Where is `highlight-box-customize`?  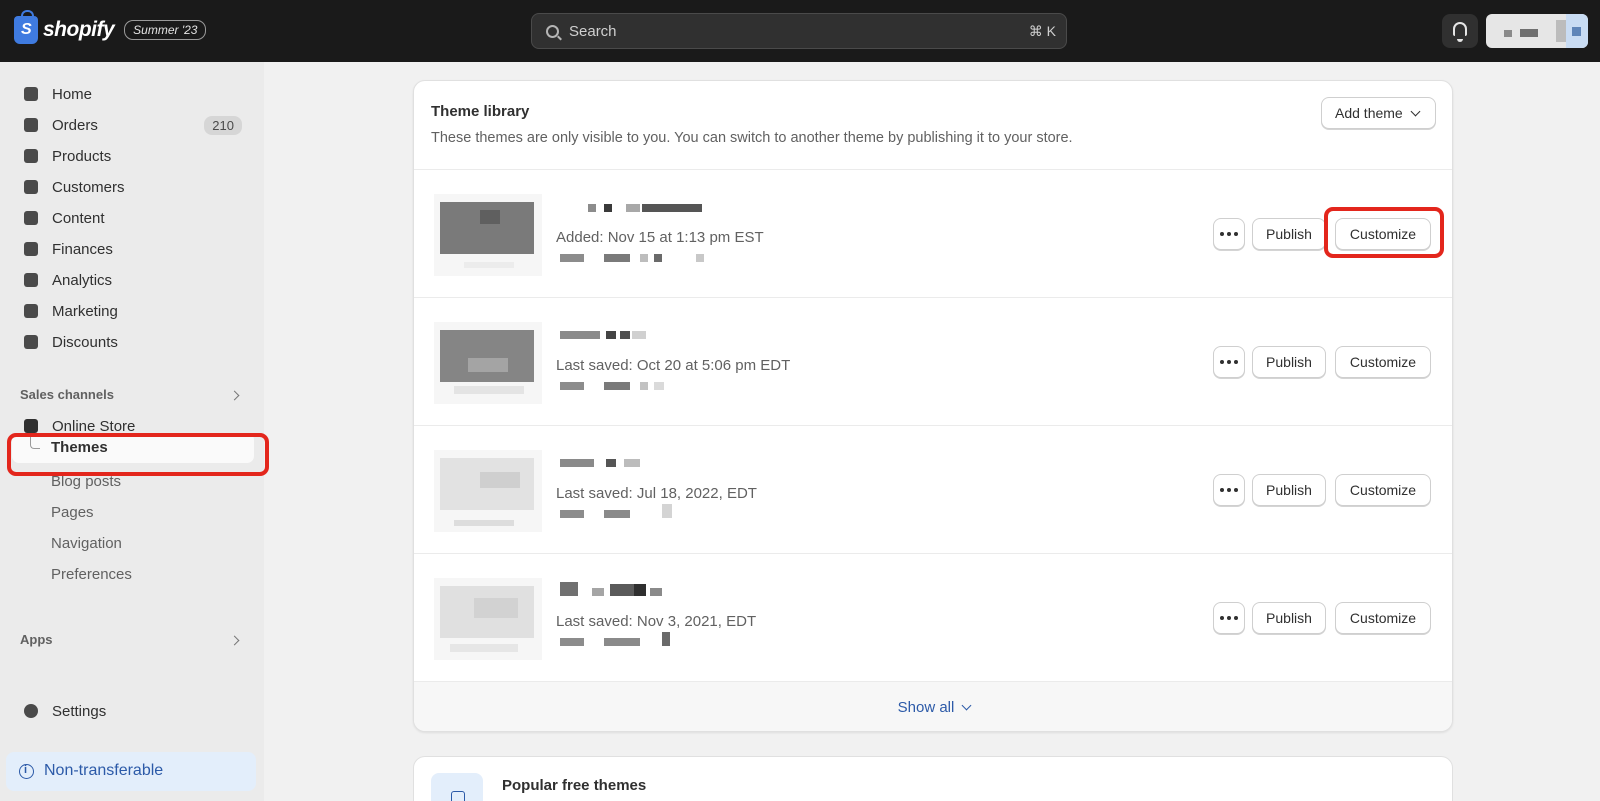
highlight-box-customize is located at coordinates (1384, 232).